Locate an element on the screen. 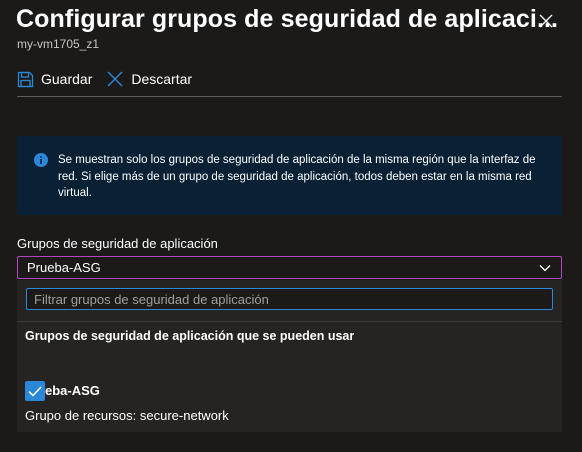 This screenshot has width=582, height=452. close-icon is located at coordinates (546, 21).